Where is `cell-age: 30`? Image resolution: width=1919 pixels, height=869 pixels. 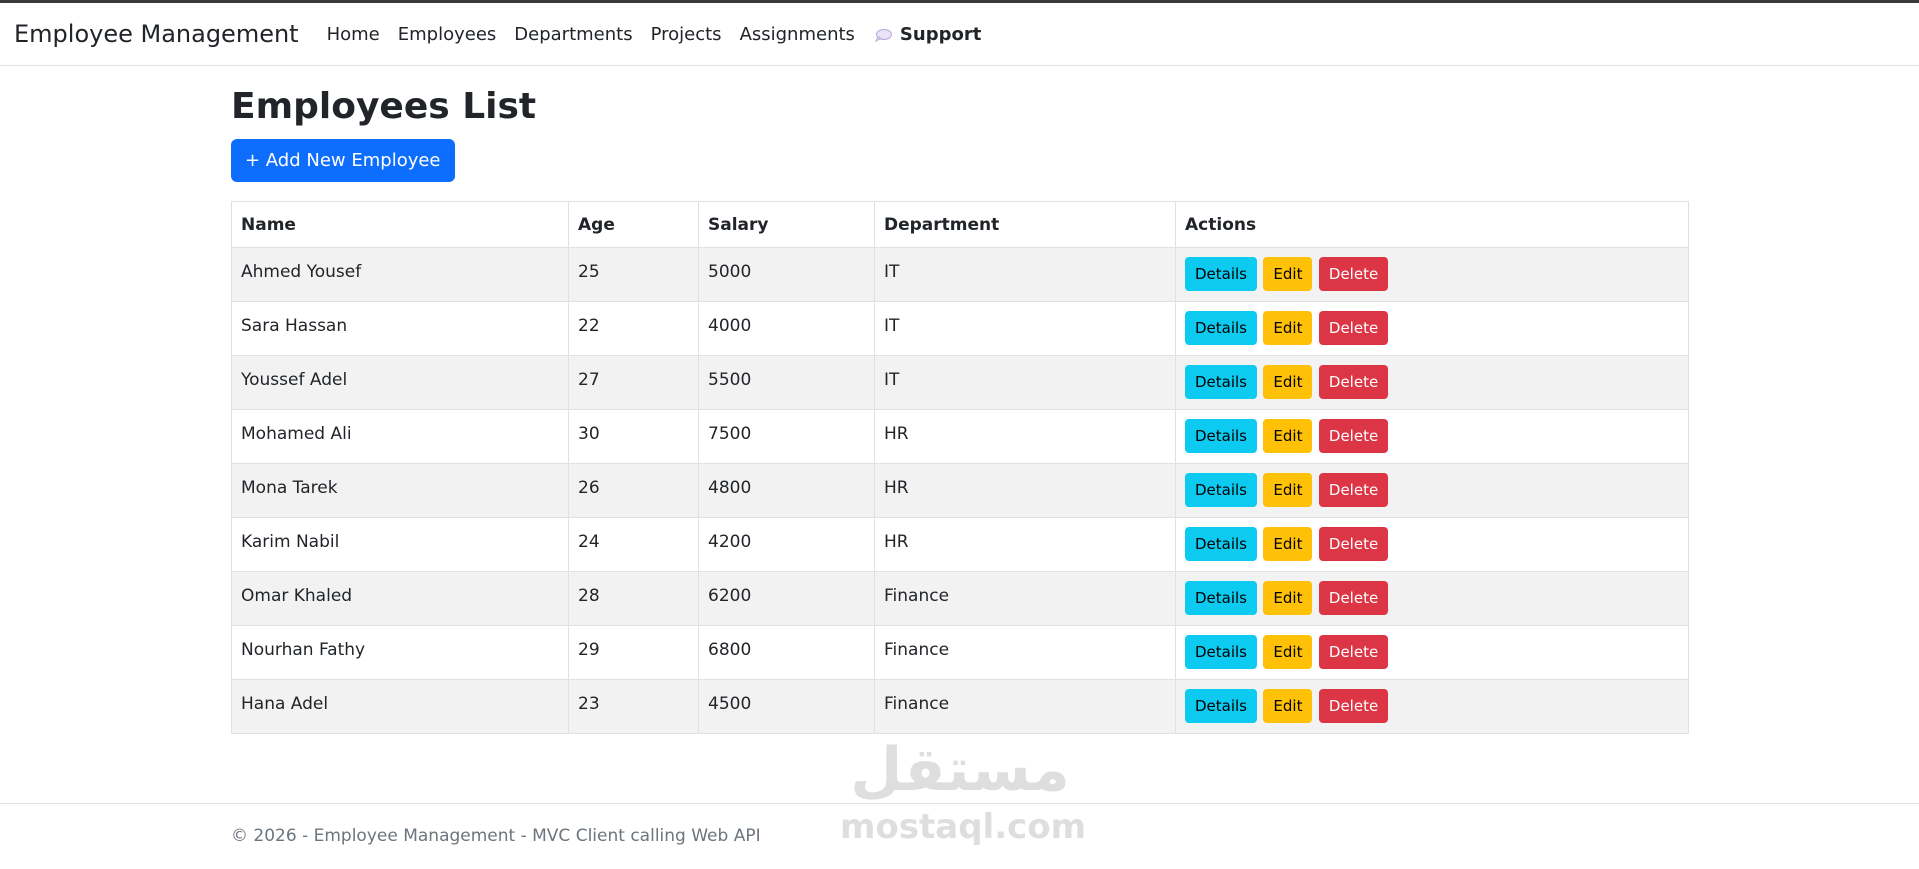
cell-age: 30 is located at coordinates (633, 436).